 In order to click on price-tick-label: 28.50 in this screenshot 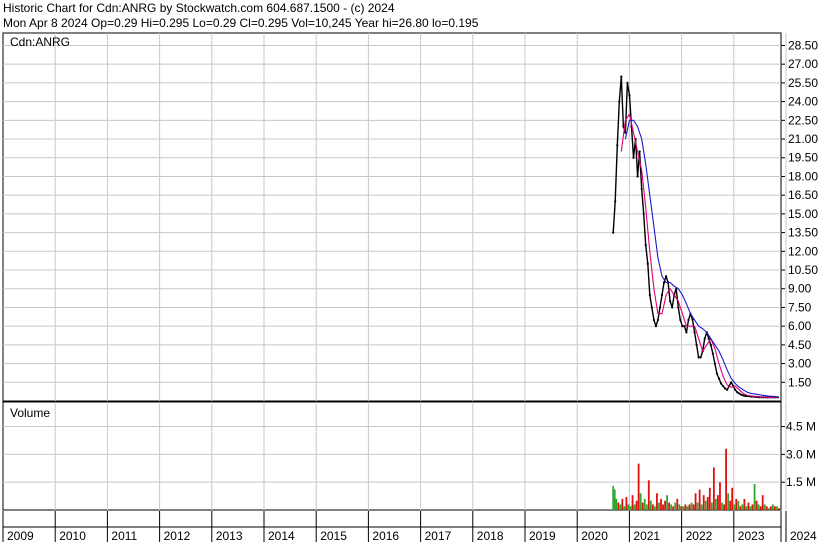, I will do `click(803, 45)`.